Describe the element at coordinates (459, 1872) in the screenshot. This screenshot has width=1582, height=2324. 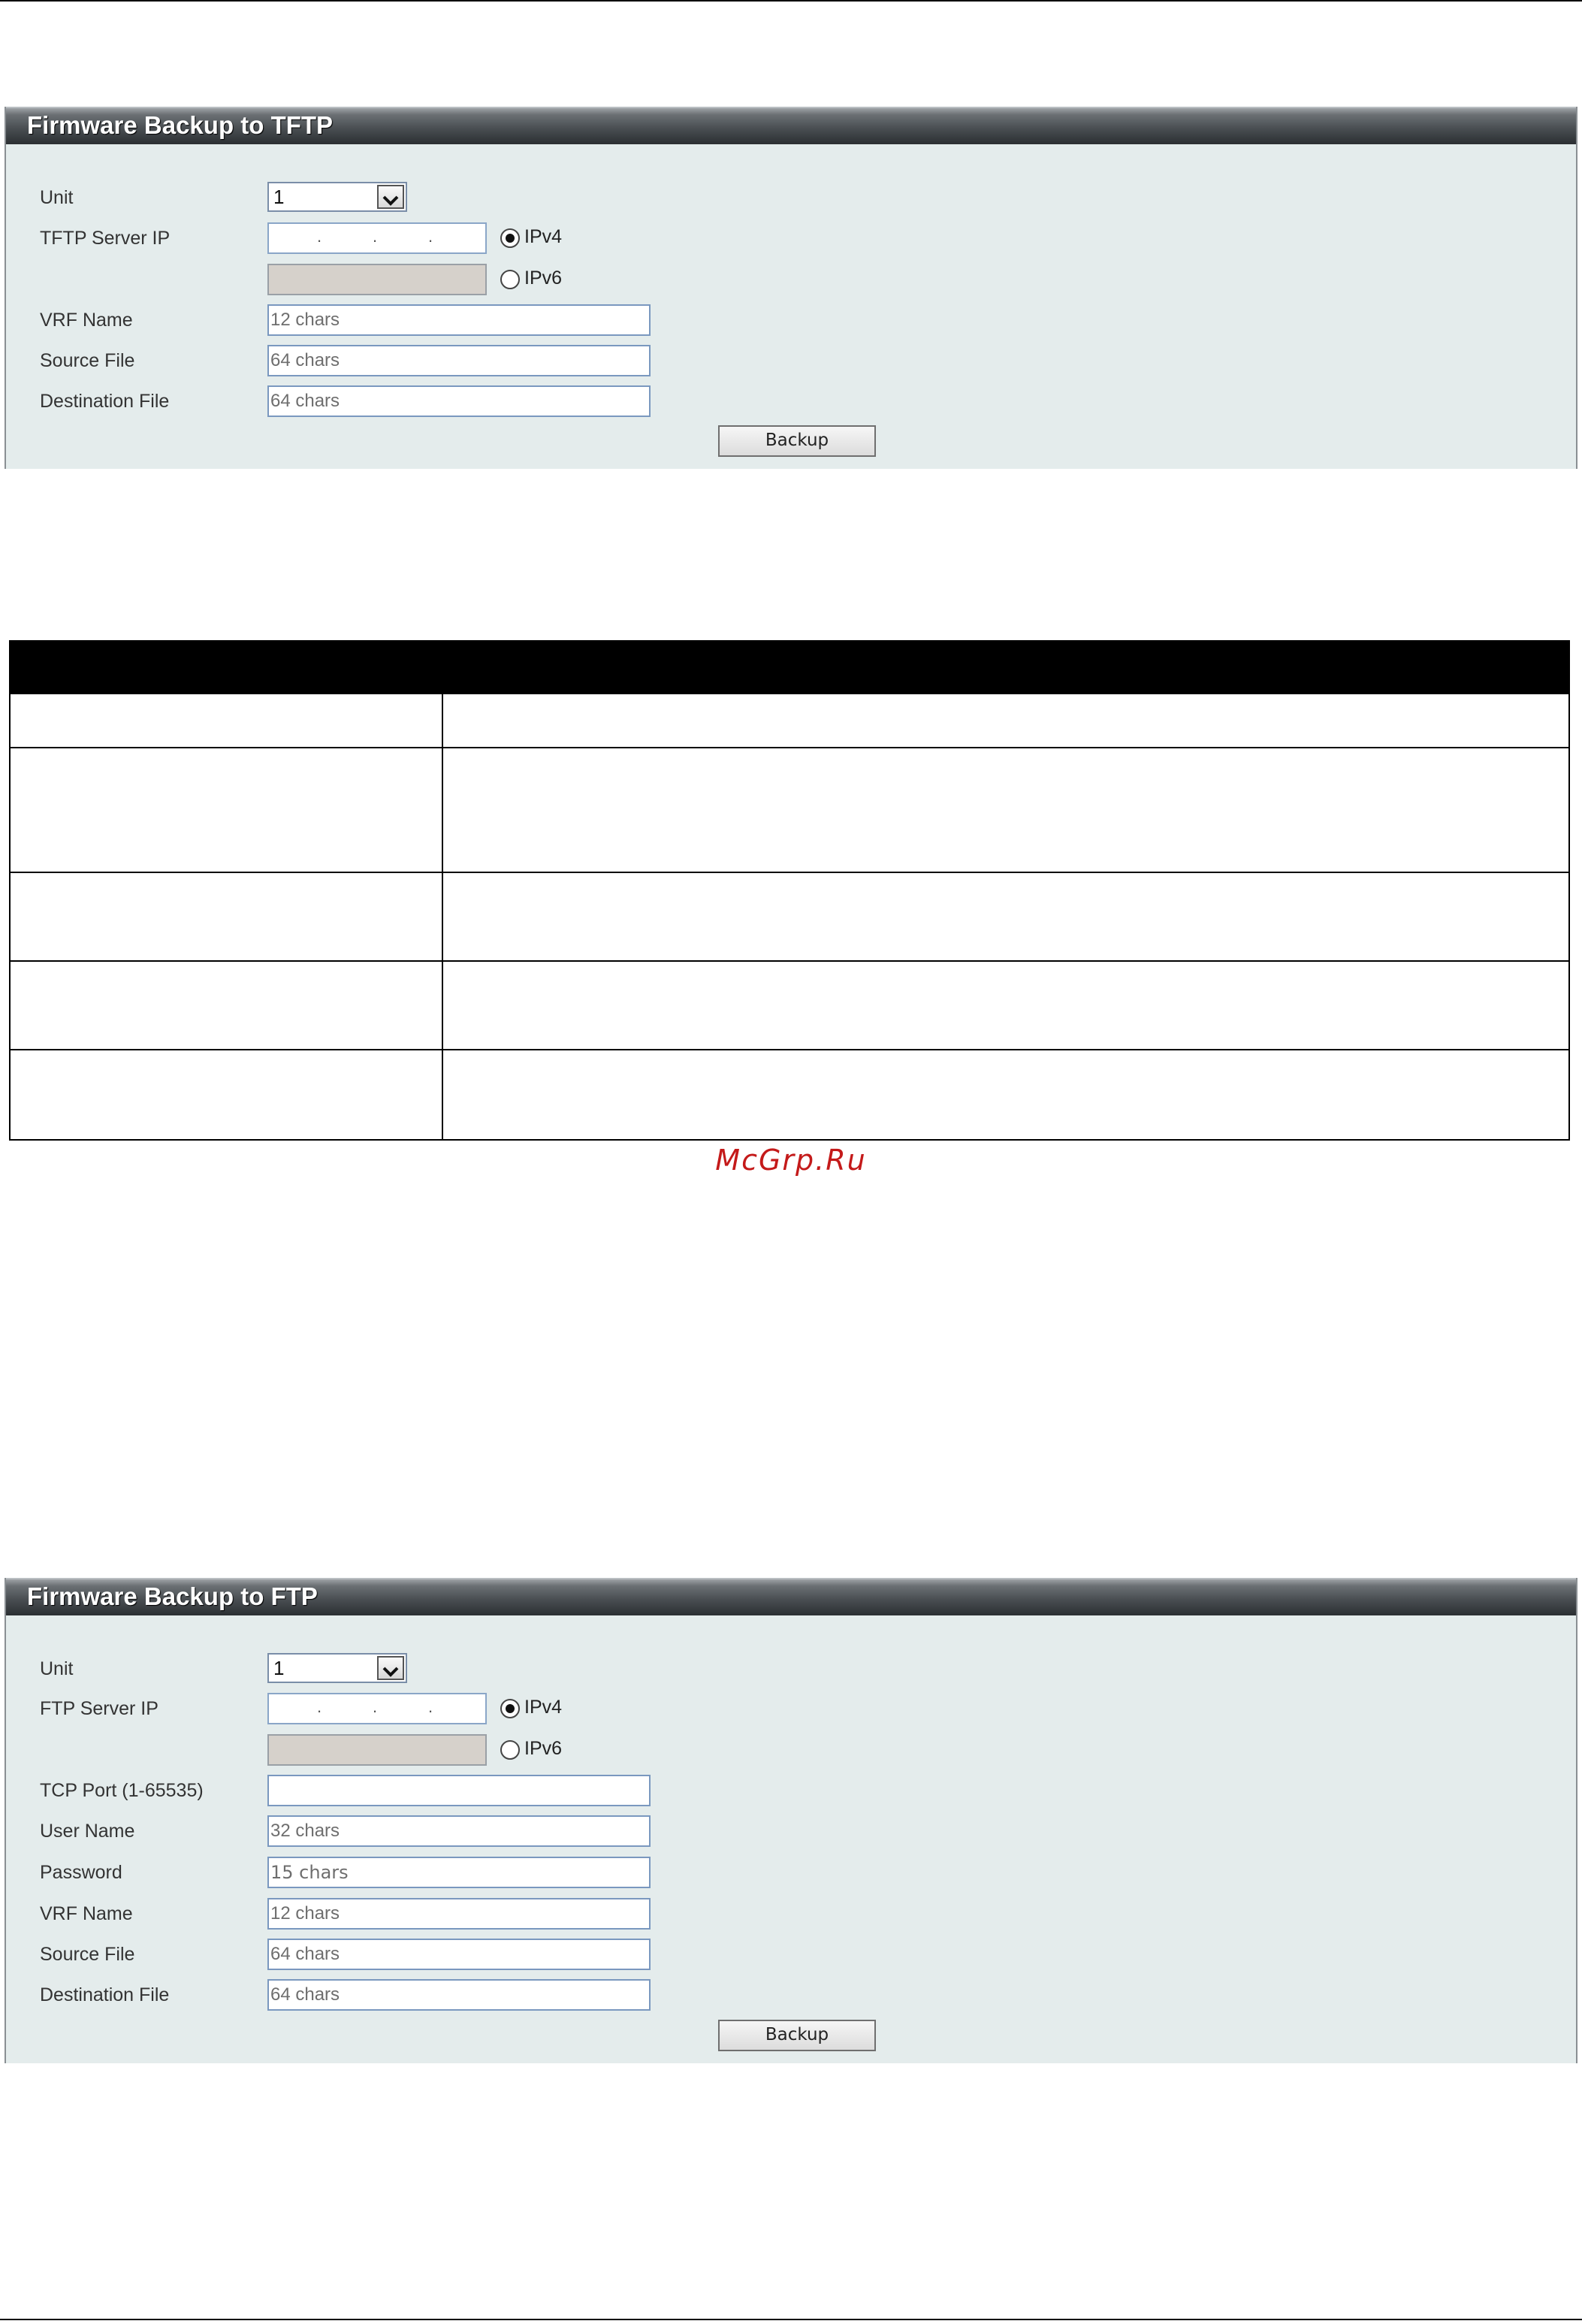
I see `password-input` at that location.